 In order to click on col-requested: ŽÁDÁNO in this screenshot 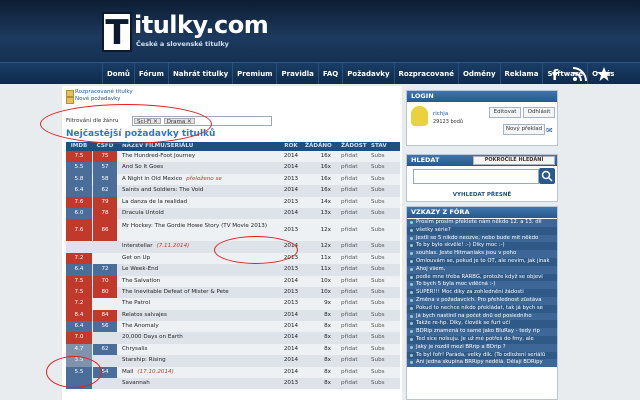, I will do `click(320, 146)`.